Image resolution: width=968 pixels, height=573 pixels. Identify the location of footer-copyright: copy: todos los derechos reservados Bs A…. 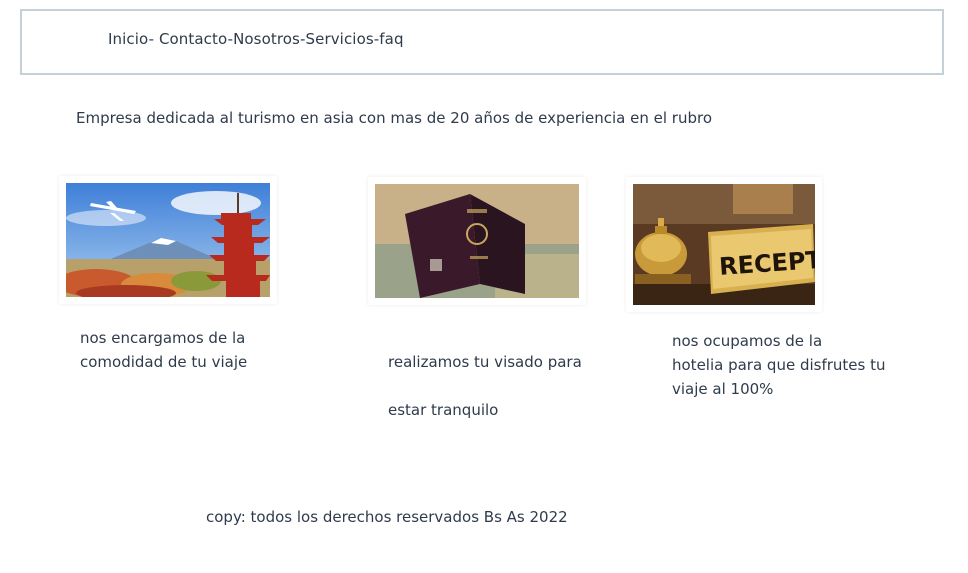
(387, 517).